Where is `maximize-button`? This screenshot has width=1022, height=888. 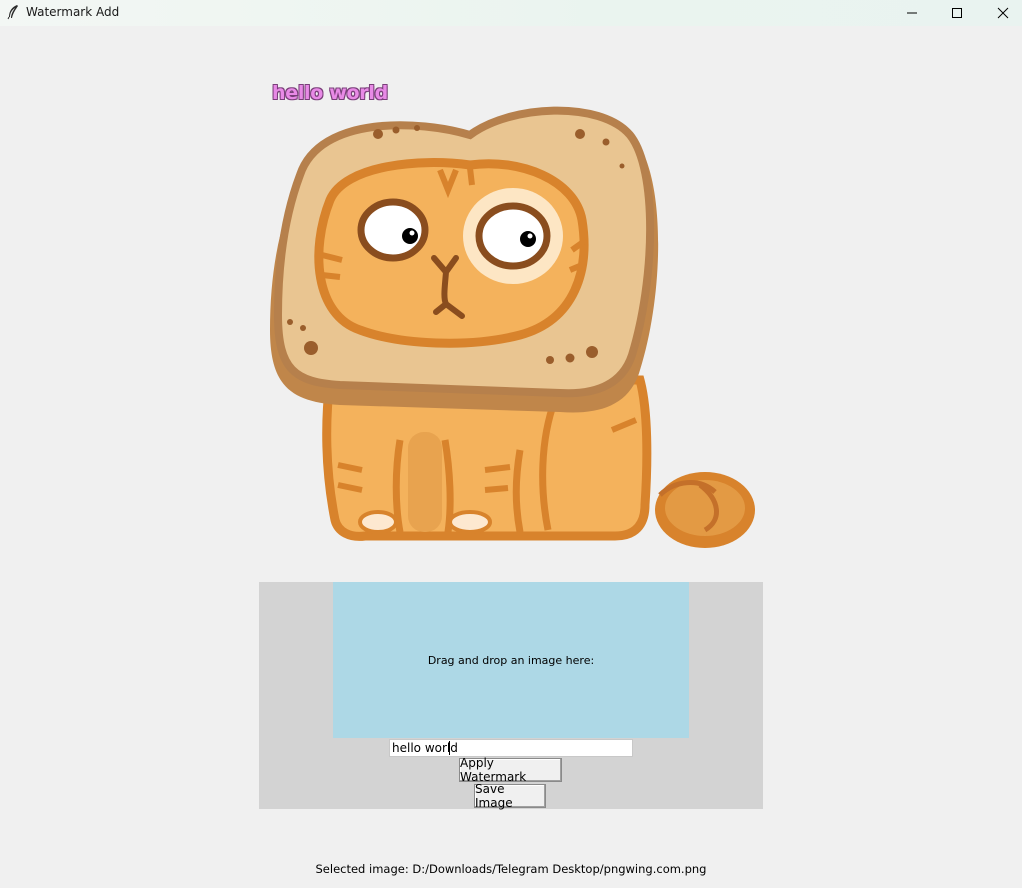 maximize-button is located at coordinates (957, 13).